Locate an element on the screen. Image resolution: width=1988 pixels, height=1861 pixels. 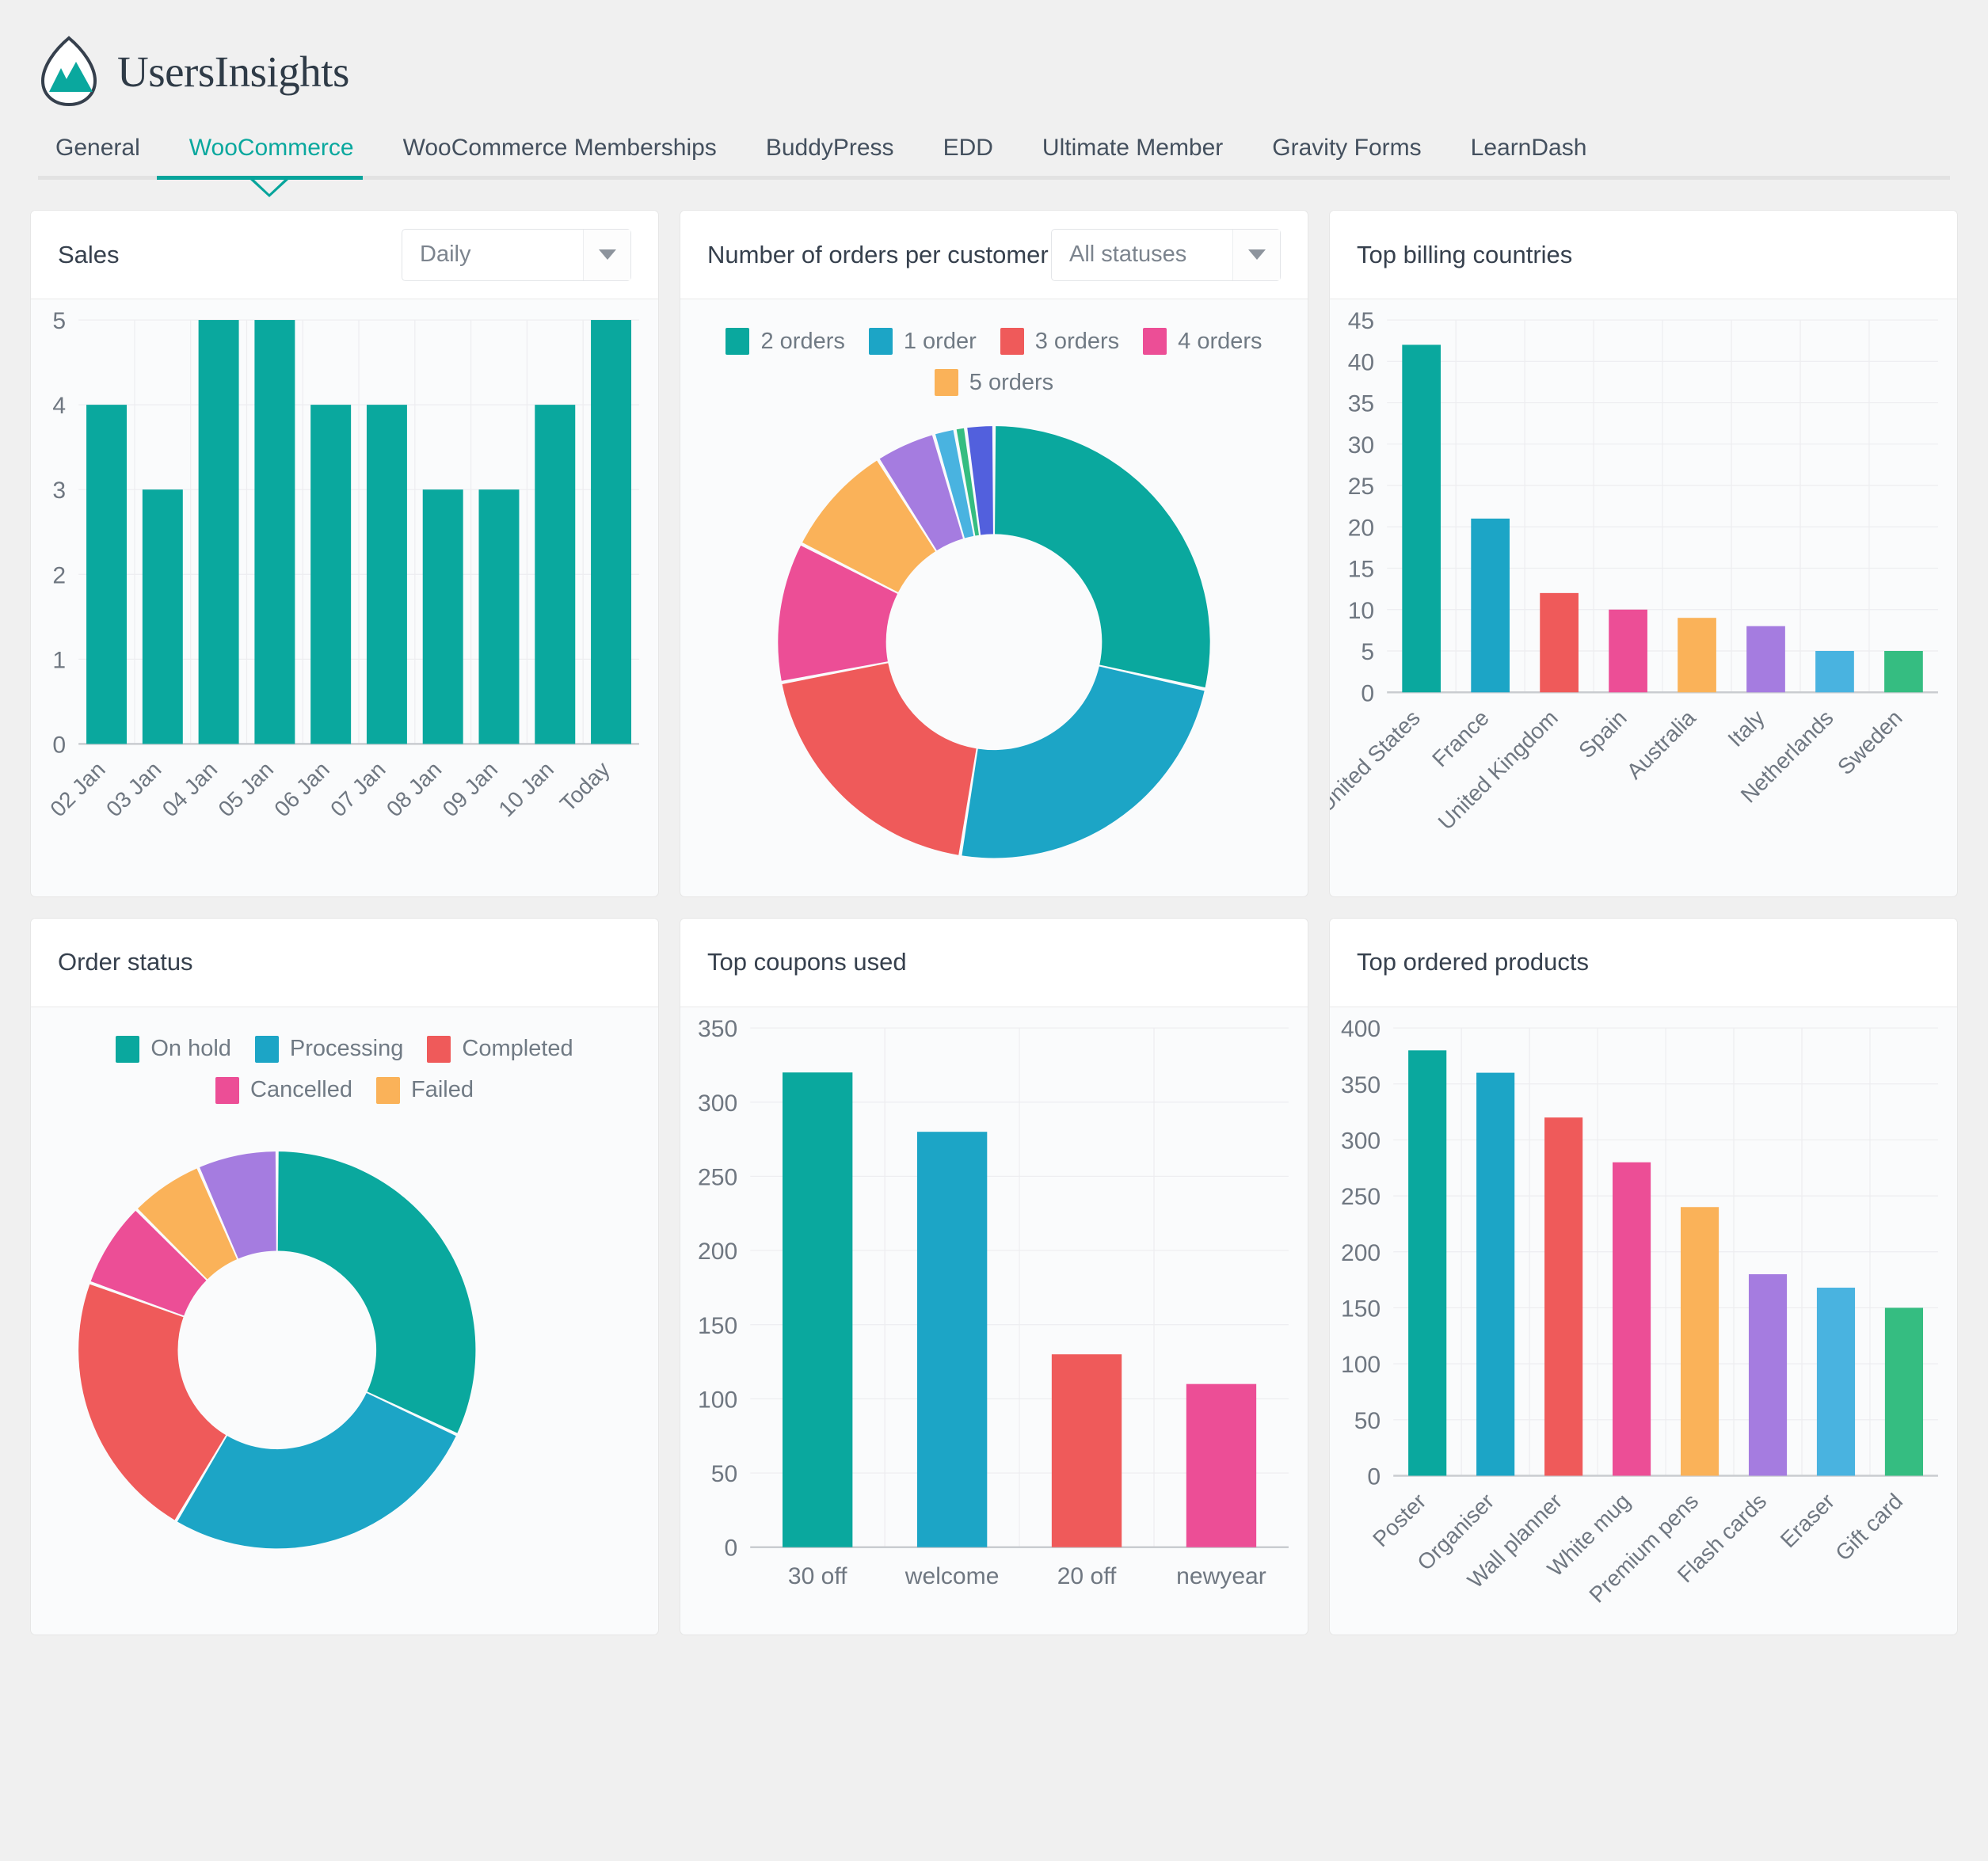
tab-gravity-forms: Gravity Forms is located at coordinates (1346, 155).